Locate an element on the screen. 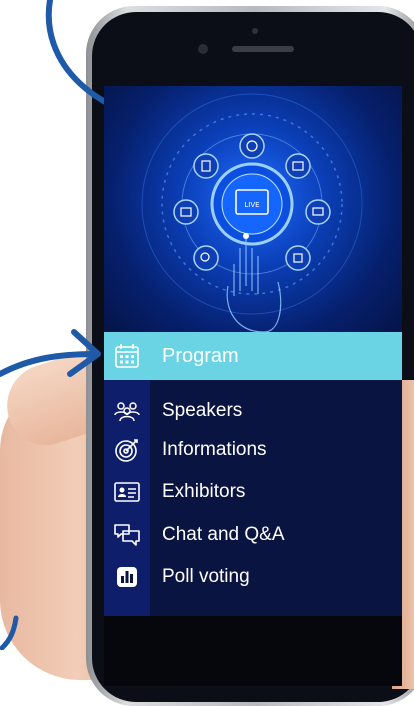  menu-item-chat: Chat and Q&A is located at coordinates (253, 535).